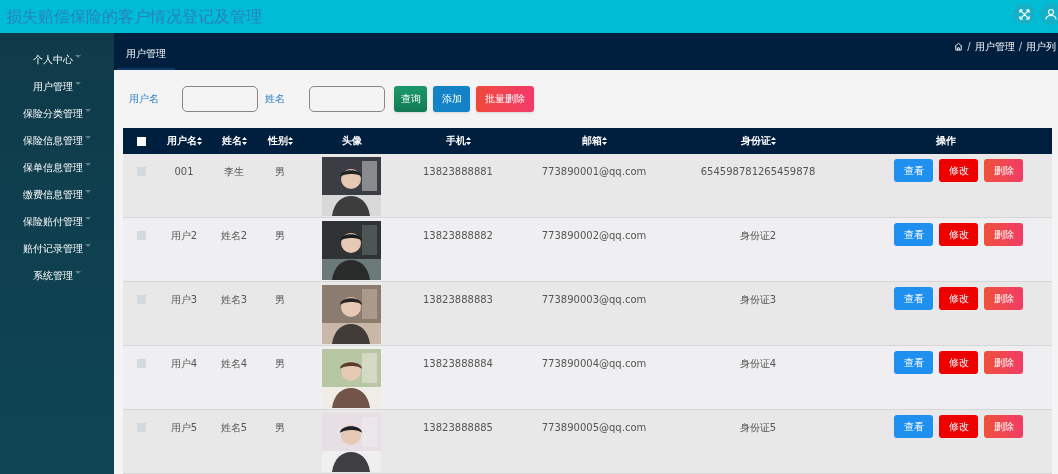  What do you see at coordinates (181, 140) in the screenshot?
I see `column-header: 用户名` at bounding box center [181, 140].